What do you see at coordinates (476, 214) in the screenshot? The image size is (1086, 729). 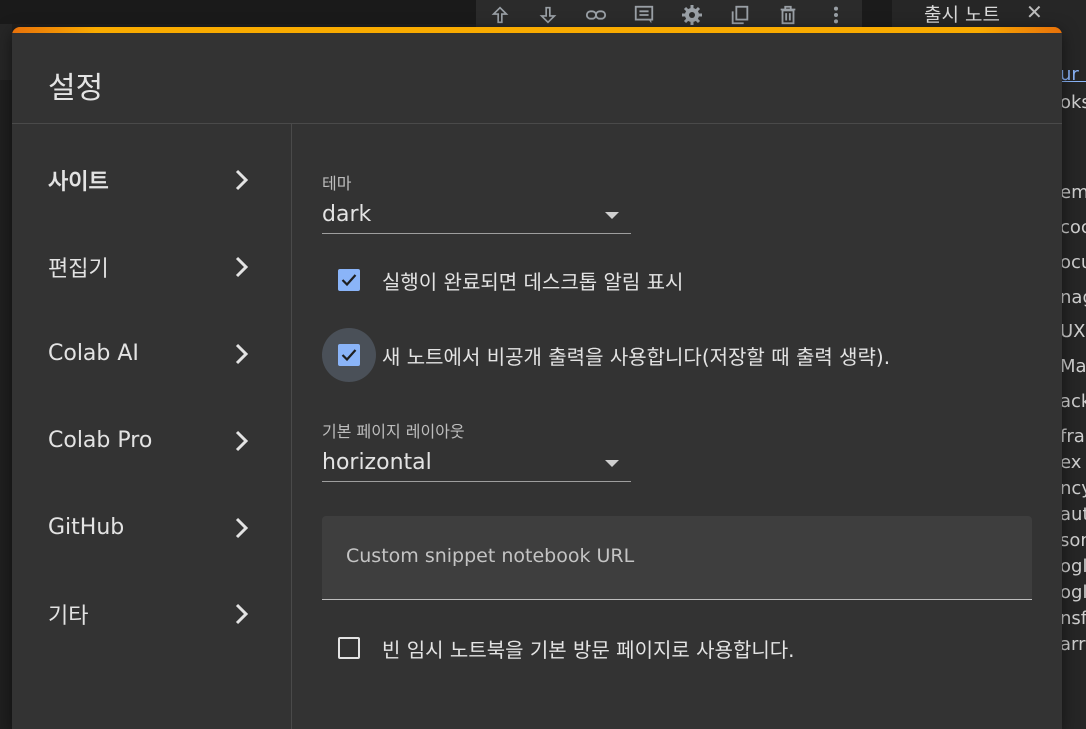 I see `theme-select: dark` at bounding box center [476, 214].